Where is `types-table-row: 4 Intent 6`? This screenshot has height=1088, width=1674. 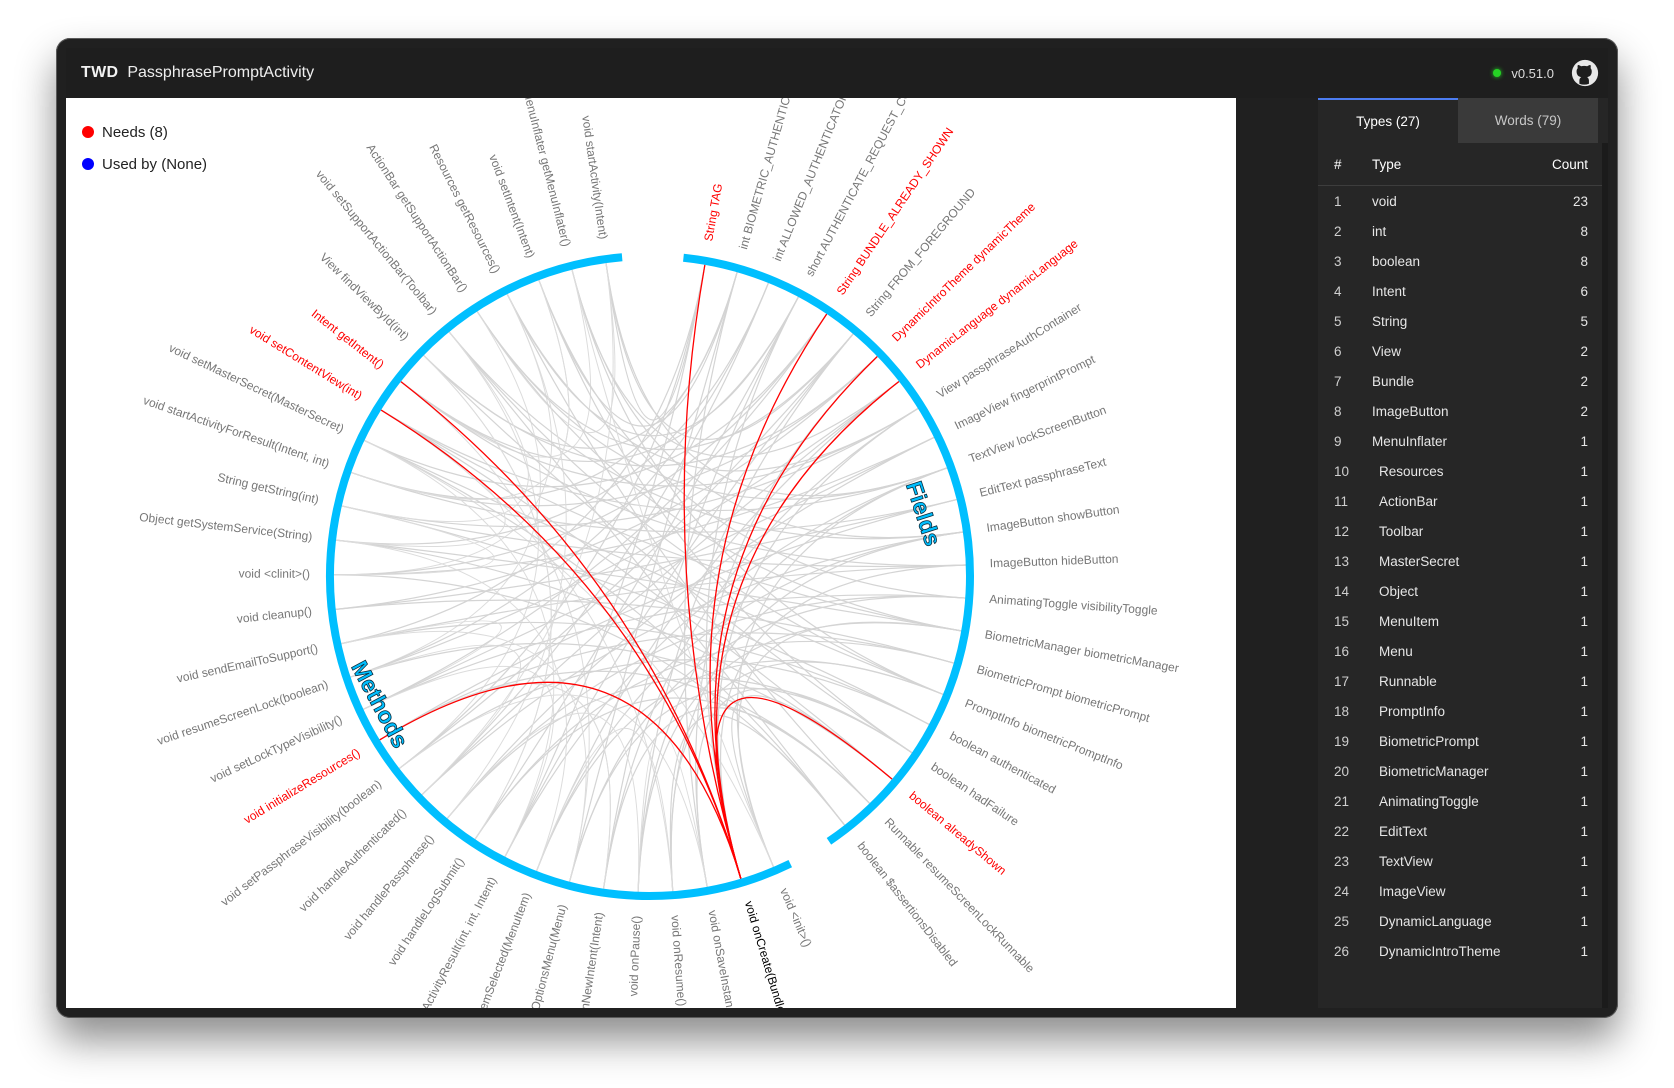 types-table-row: 4 Intent 6 is located at coordinates (1463, 291).